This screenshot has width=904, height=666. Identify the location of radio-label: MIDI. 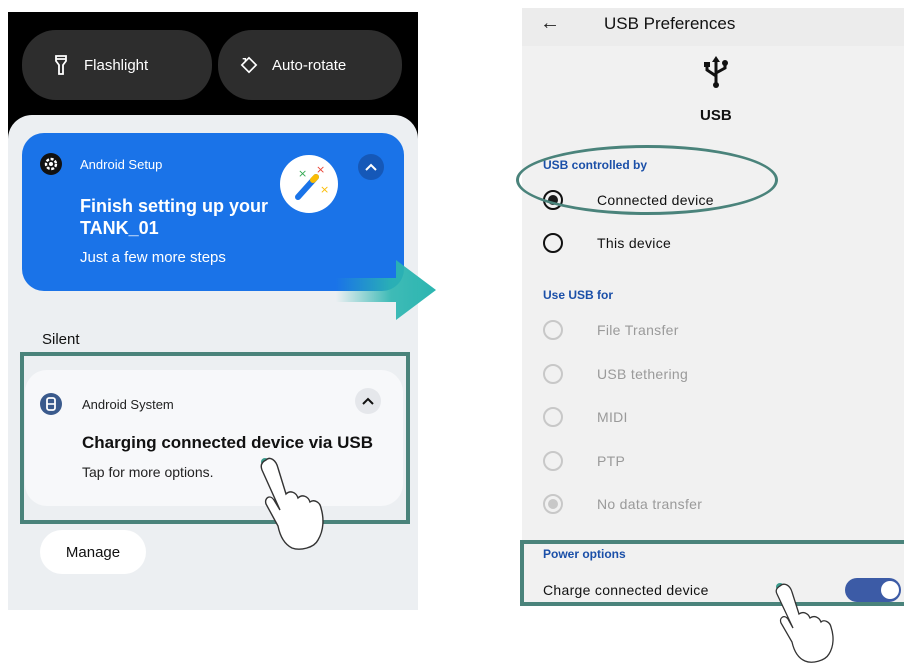
(612, 417).